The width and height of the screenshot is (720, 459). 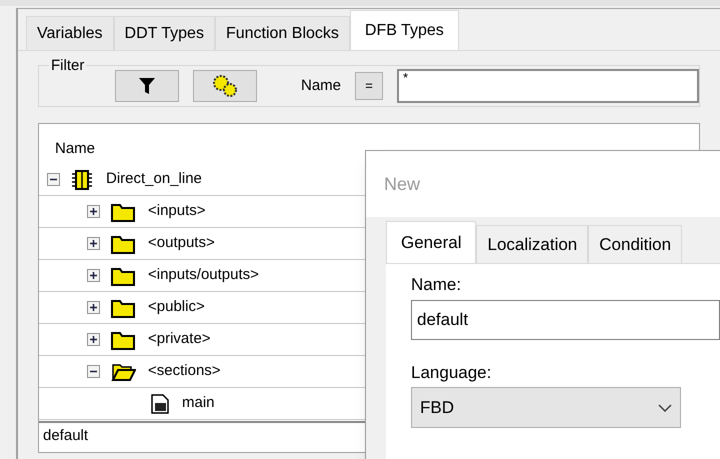 I want to click on name-label: Name, so click(x=321, y=86).